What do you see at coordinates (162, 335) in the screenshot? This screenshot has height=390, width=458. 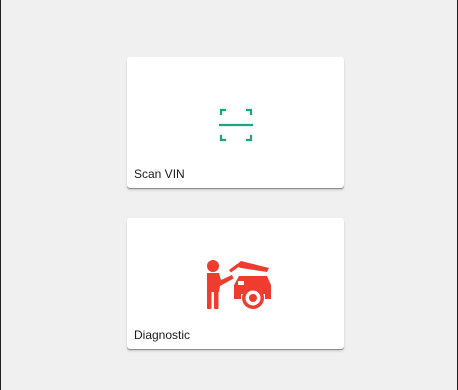 I see `diagnostic-label: Diagnostic` at bounding box center [162, 335].